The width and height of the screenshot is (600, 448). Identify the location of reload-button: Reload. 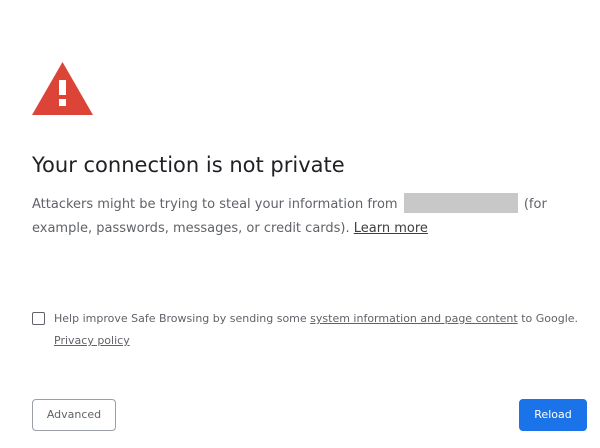
(553, 415).